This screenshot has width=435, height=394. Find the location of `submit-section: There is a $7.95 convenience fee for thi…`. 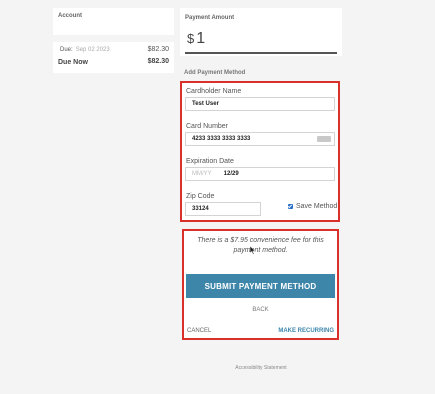

submit-section: There is a $7.95 convenience fee for thi… is located at coordinates (260, 284).